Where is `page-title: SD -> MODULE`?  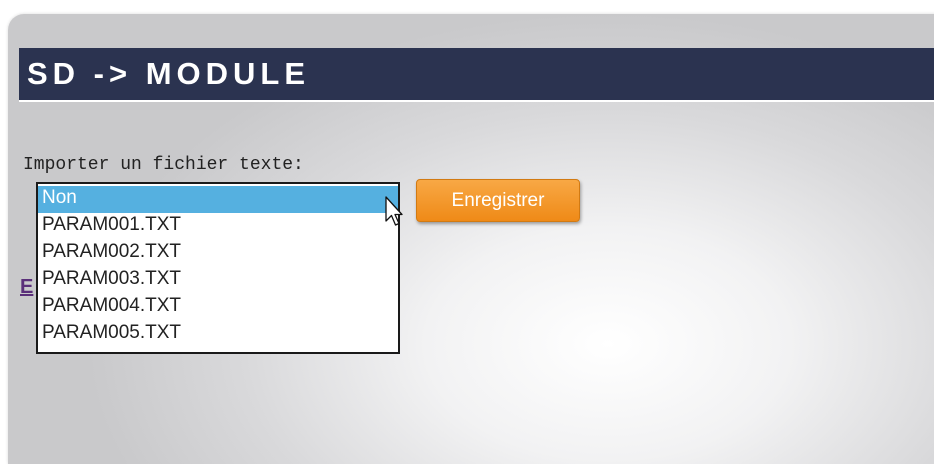 page-title: SD -> MODULE is located at coordinates (169, 73).